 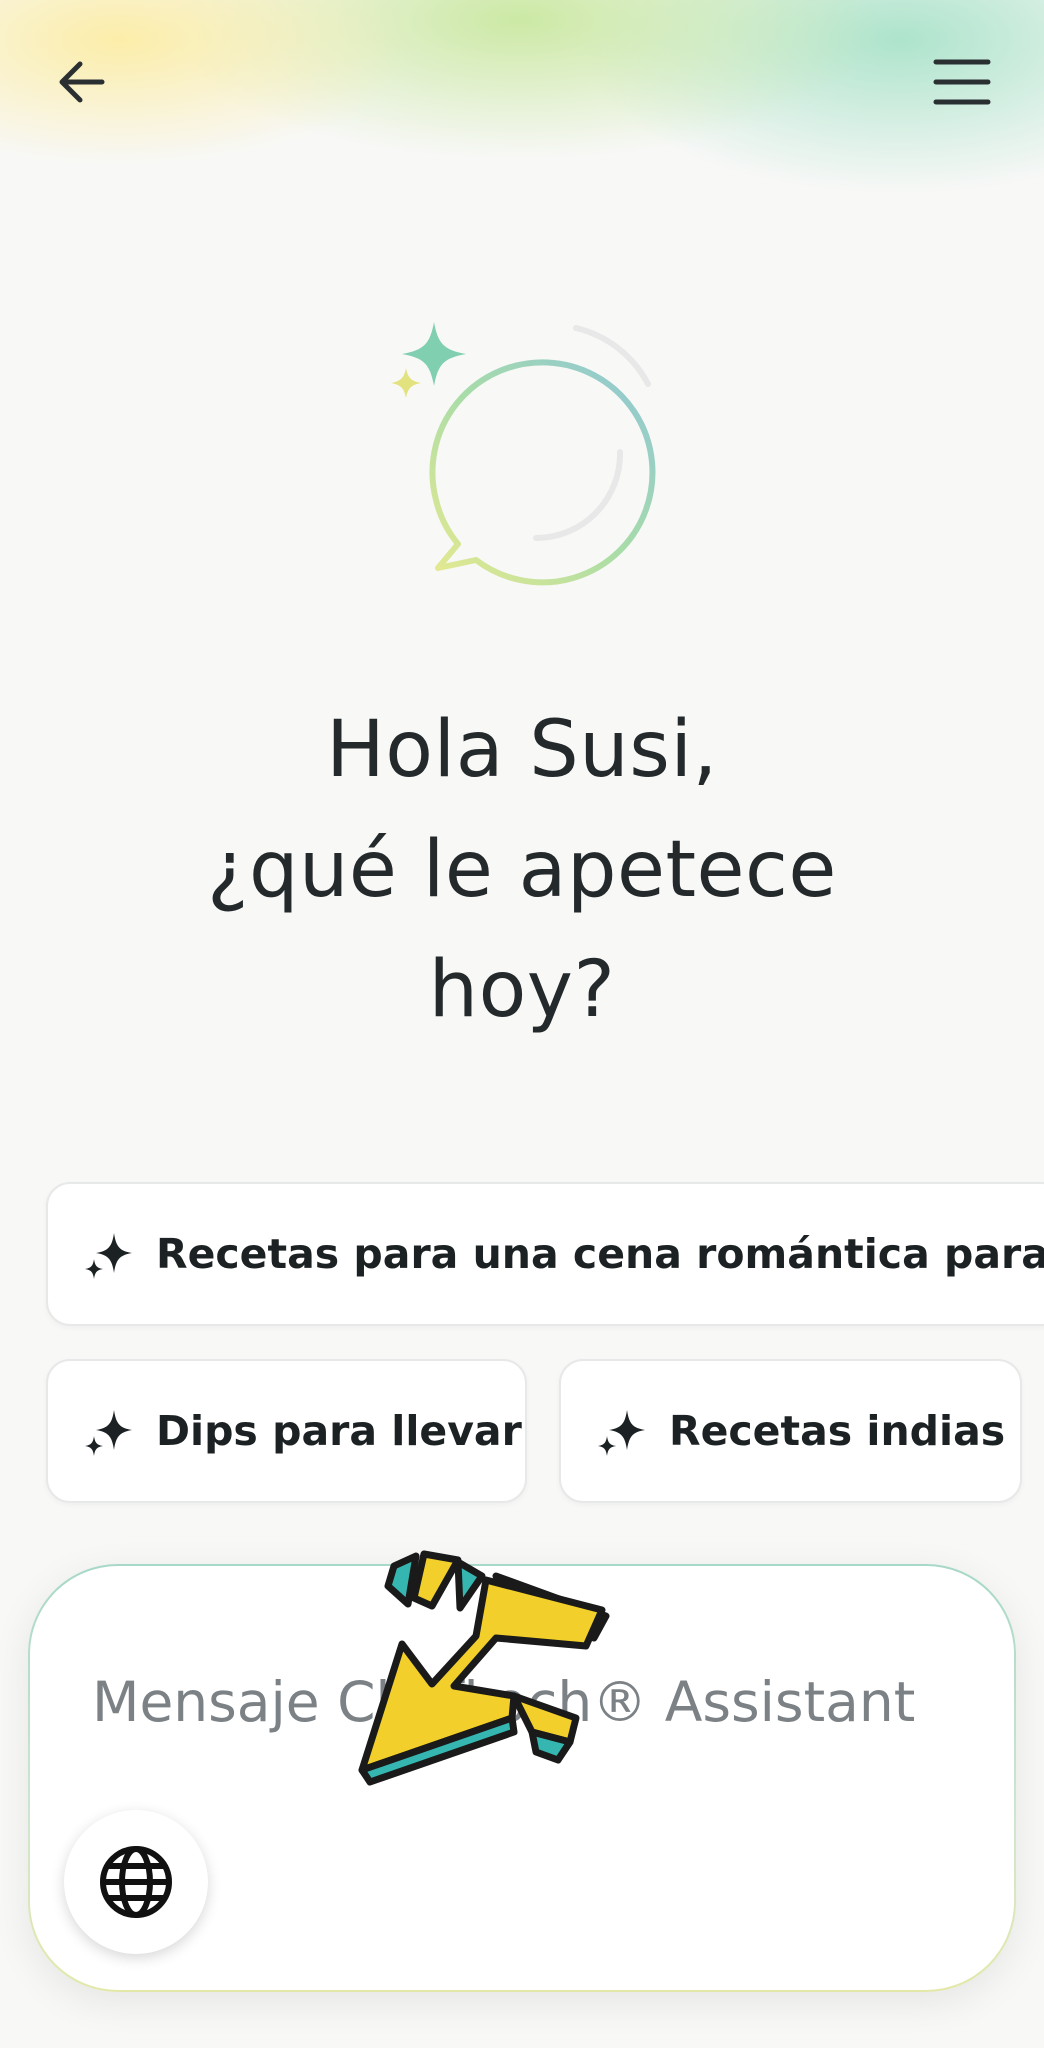 I want to click on arrow-left-icon, so click(x=82, y=82).